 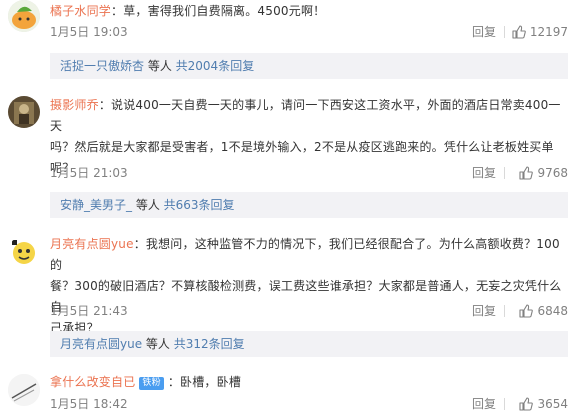 I want to click on comment-text: 橘子水同学：草，害得我们自费隔离。4500元啊！, so click(x=309, y=11).